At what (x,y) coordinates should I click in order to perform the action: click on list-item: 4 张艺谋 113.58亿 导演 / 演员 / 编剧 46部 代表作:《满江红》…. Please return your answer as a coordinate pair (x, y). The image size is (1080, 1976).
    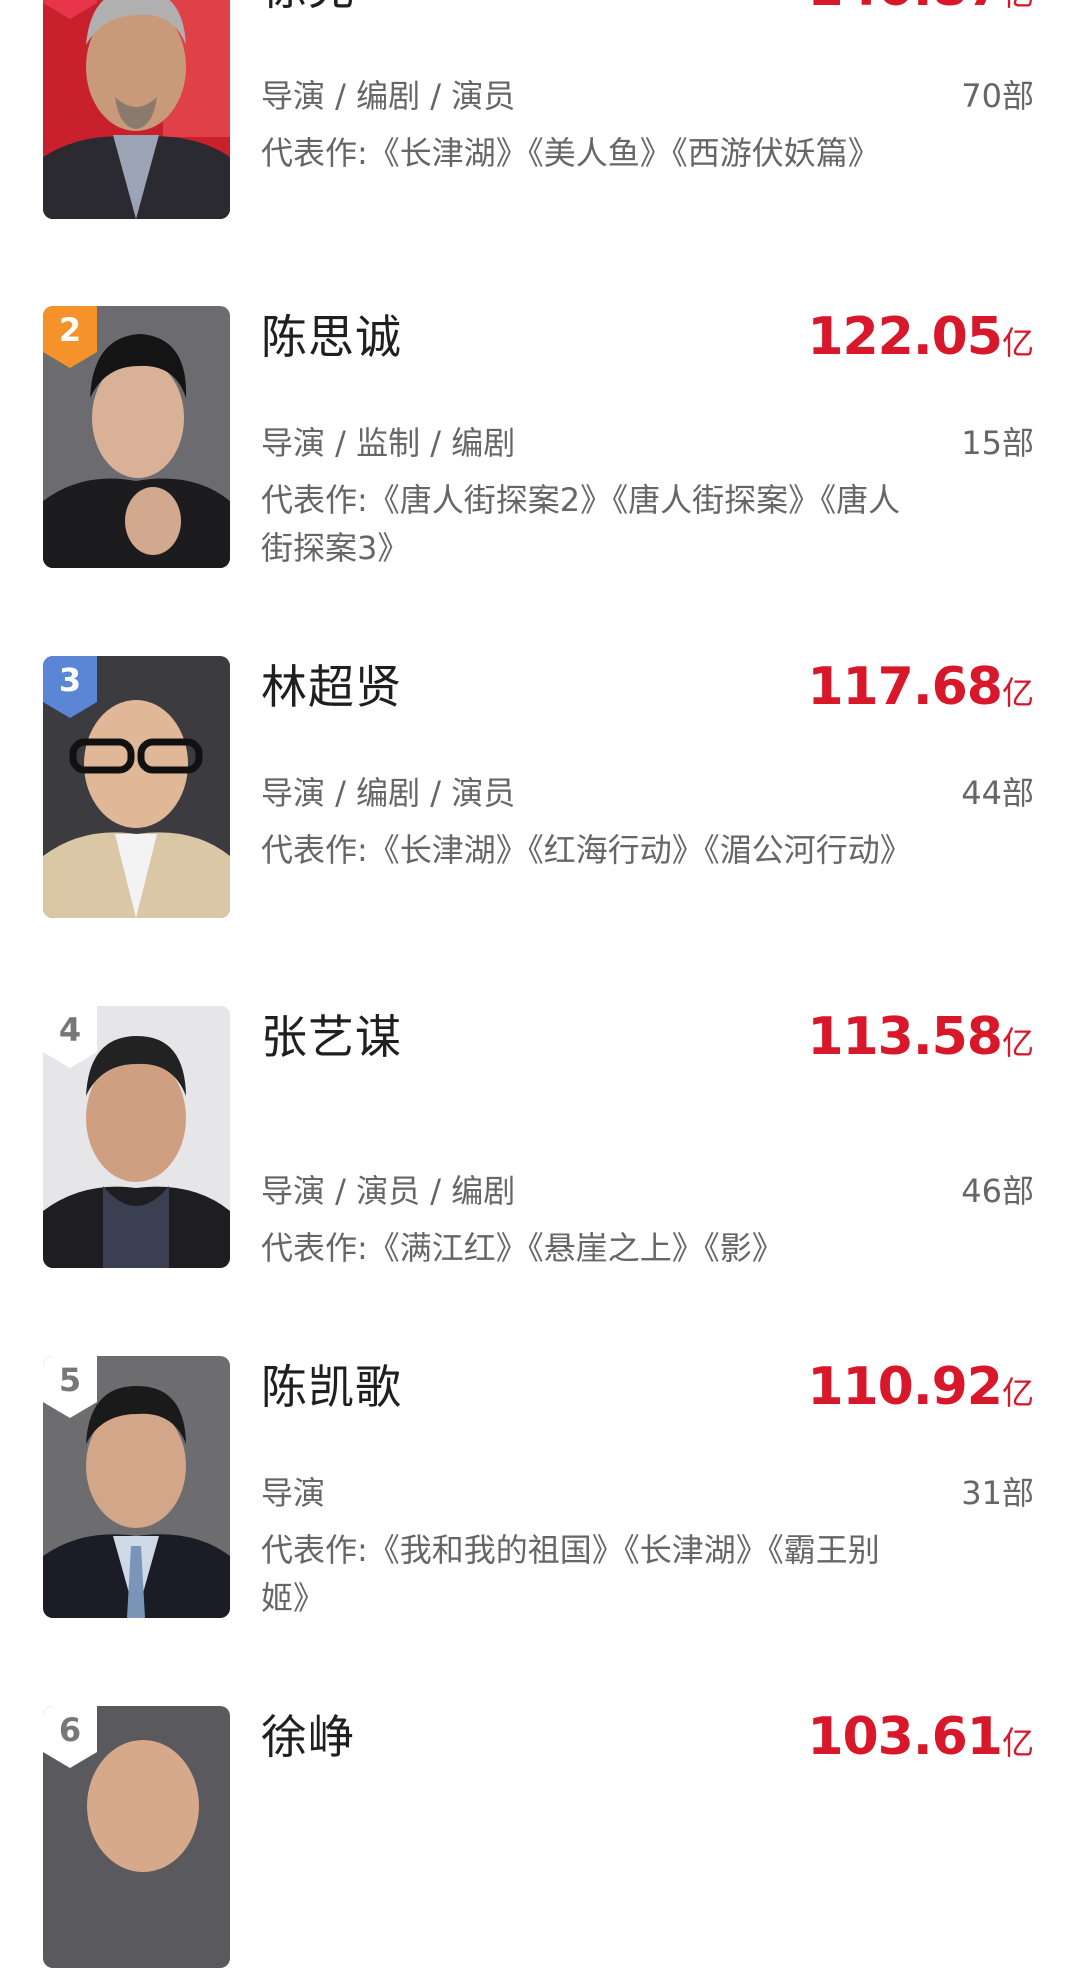
    Looking at the image, I should click on (540, 1141).